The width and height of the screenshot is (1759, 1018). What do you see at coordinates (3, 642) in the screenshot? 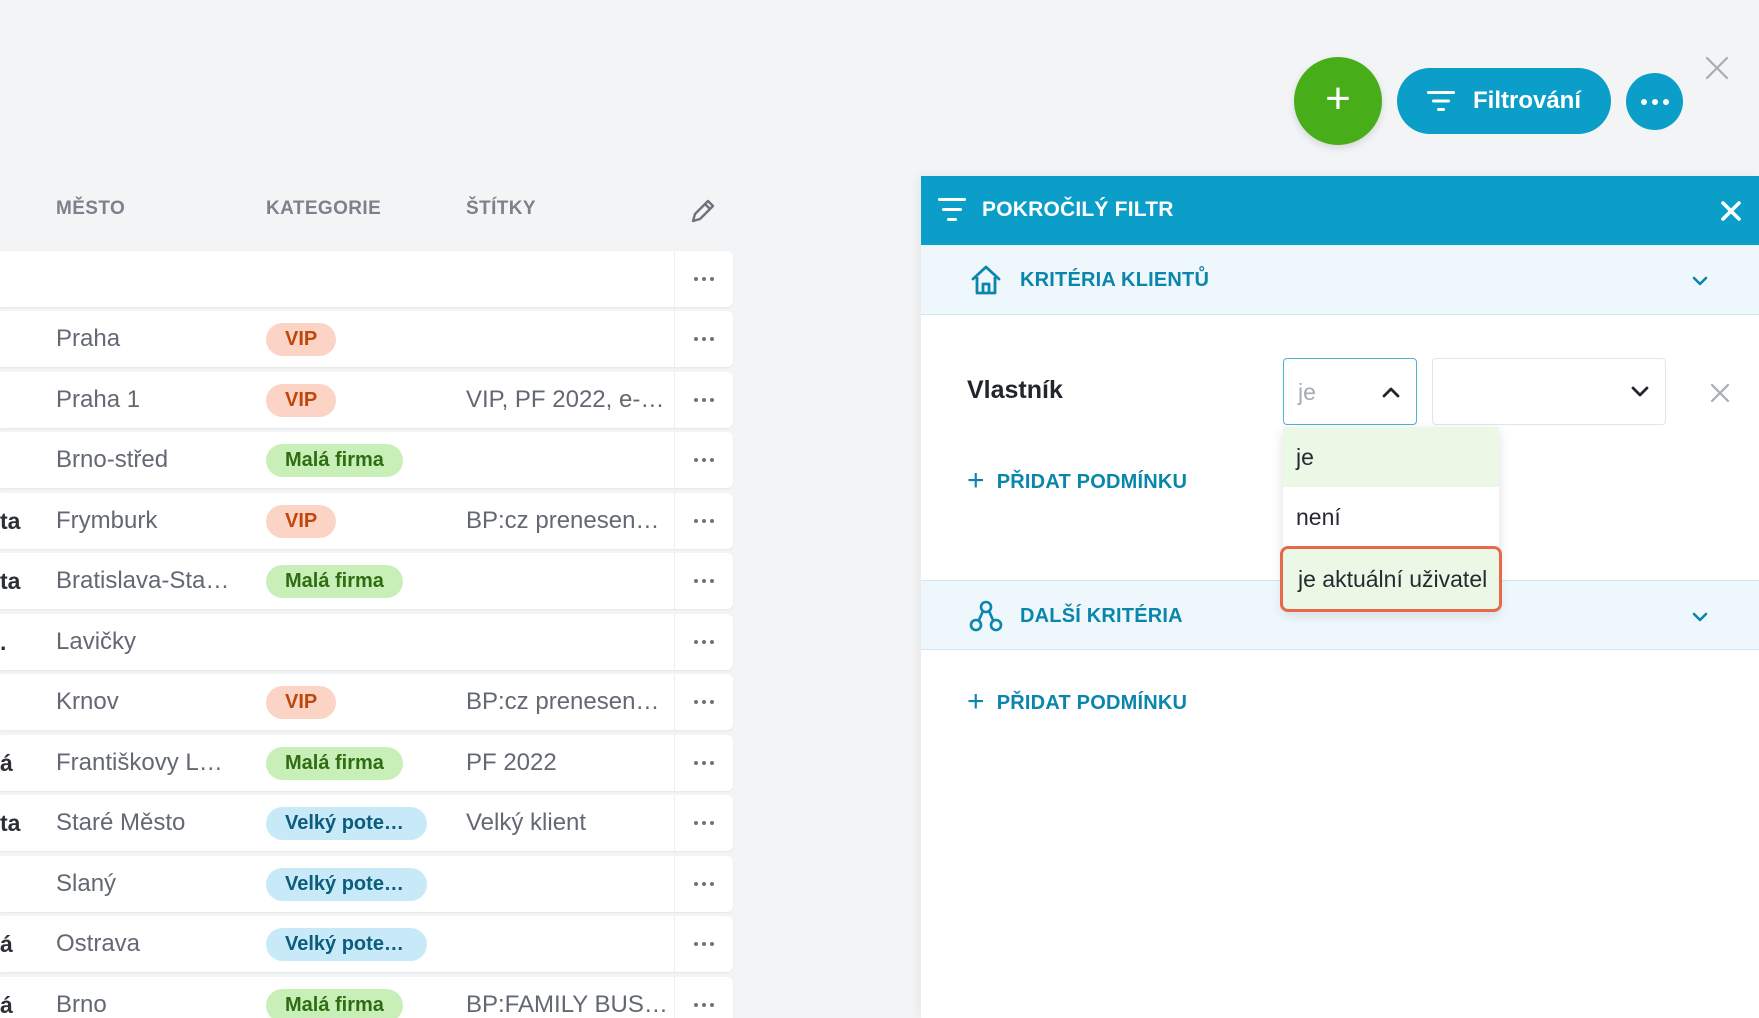
I see `row-name-cell: .` at bounding box center [3, 642].